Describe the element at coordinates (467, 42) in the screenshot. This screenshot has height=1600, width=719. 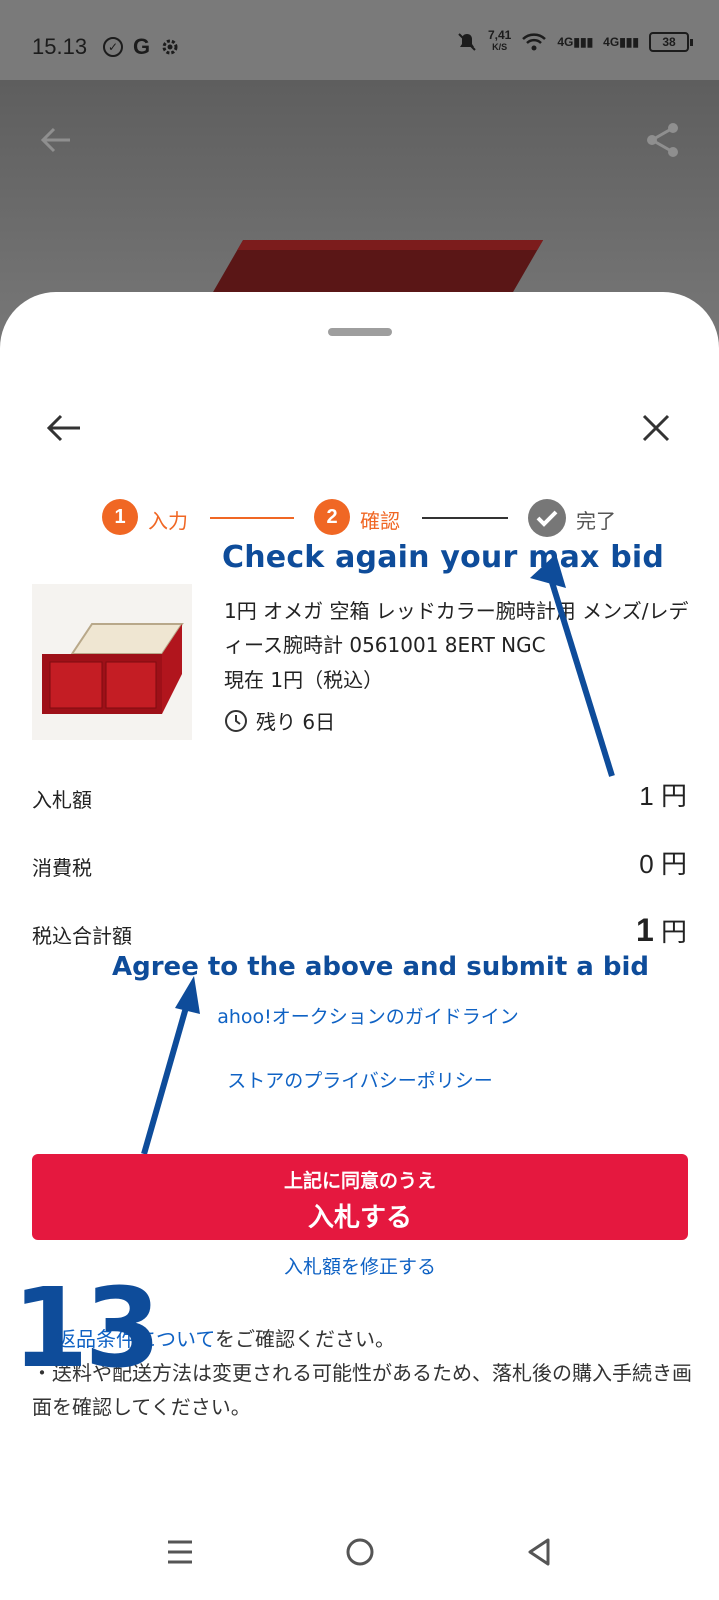
I see `mute-icon` at that location.